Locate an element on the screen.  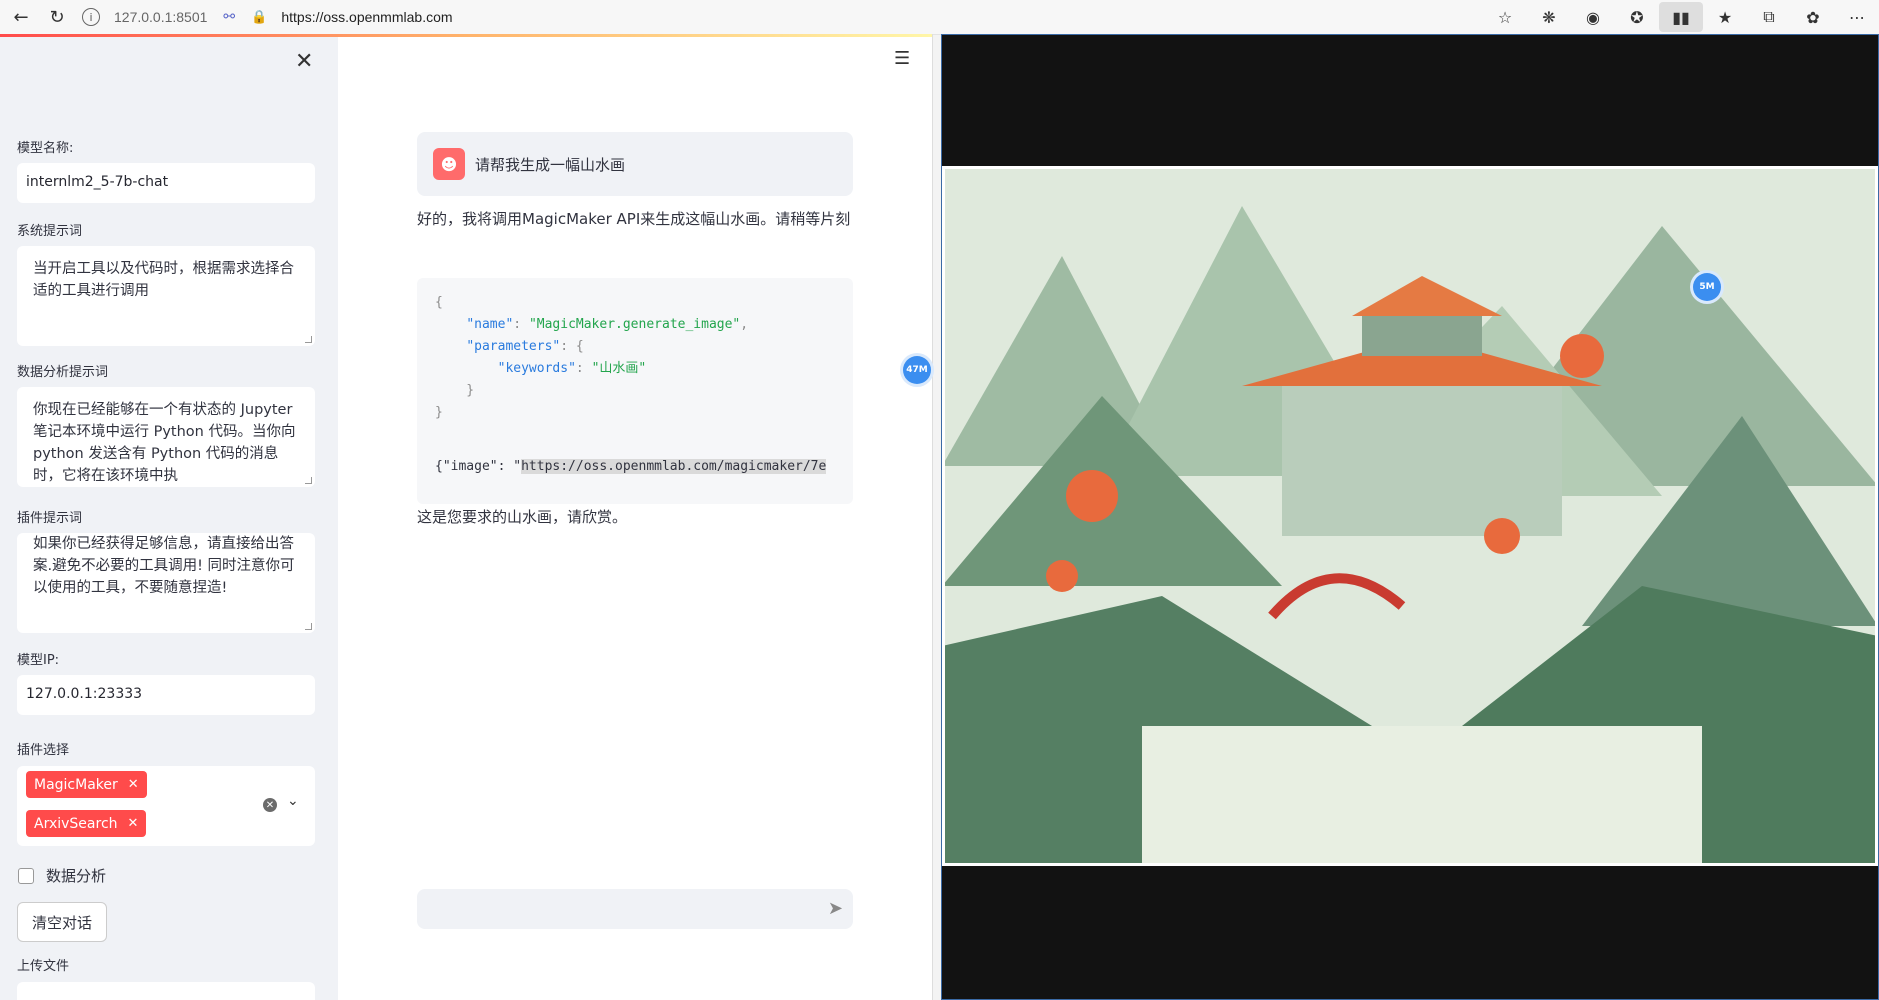
close-sidebar-icon: ✕ is located at coordinates (304, 61).